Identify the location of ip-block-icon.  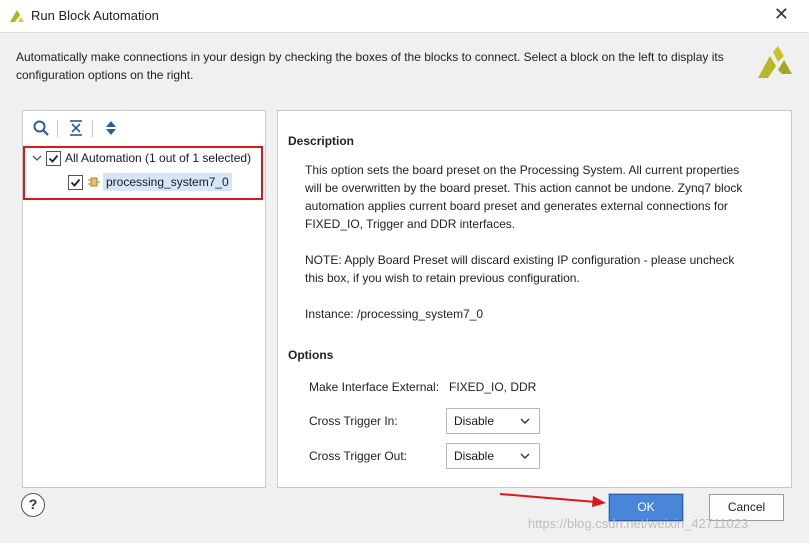
(94, 182).